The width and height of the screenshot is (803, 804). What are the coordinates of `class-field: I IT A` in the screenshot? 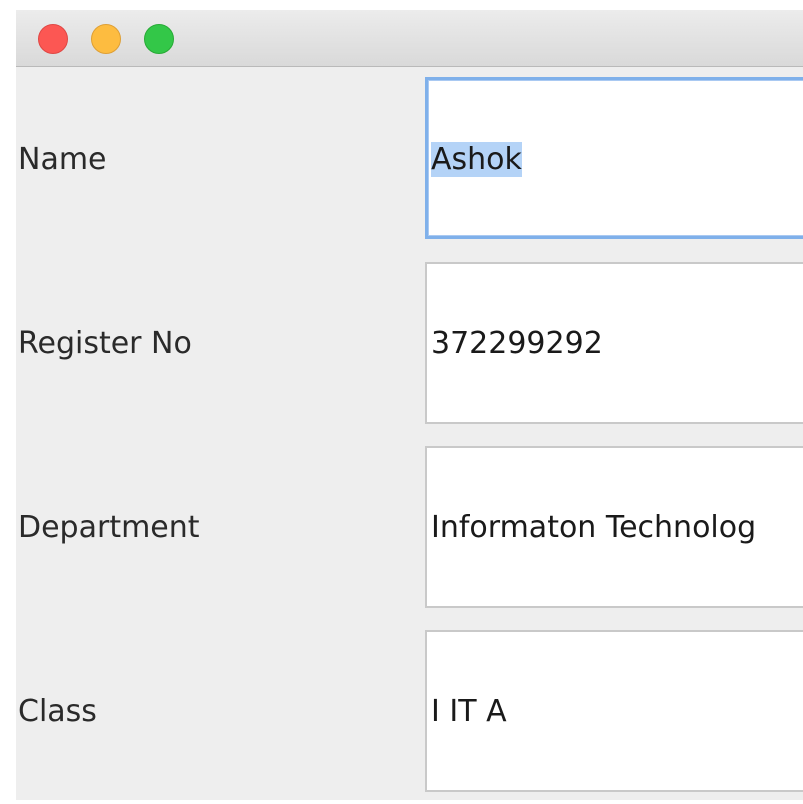 It's located at (614, 711).